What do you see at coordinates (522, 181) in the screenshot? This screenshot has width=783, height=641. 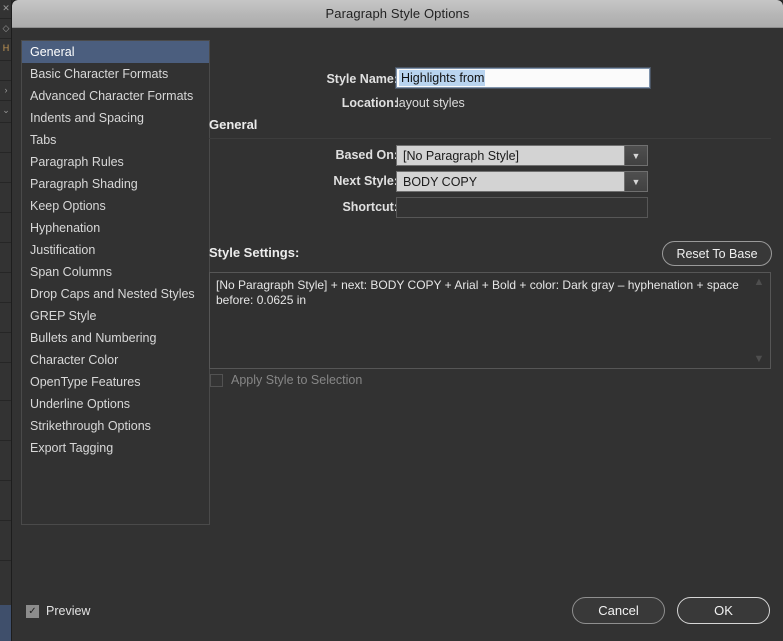 I see `next-style-dropdown: BODY COPY ▼` at bounding box center [522, 181].